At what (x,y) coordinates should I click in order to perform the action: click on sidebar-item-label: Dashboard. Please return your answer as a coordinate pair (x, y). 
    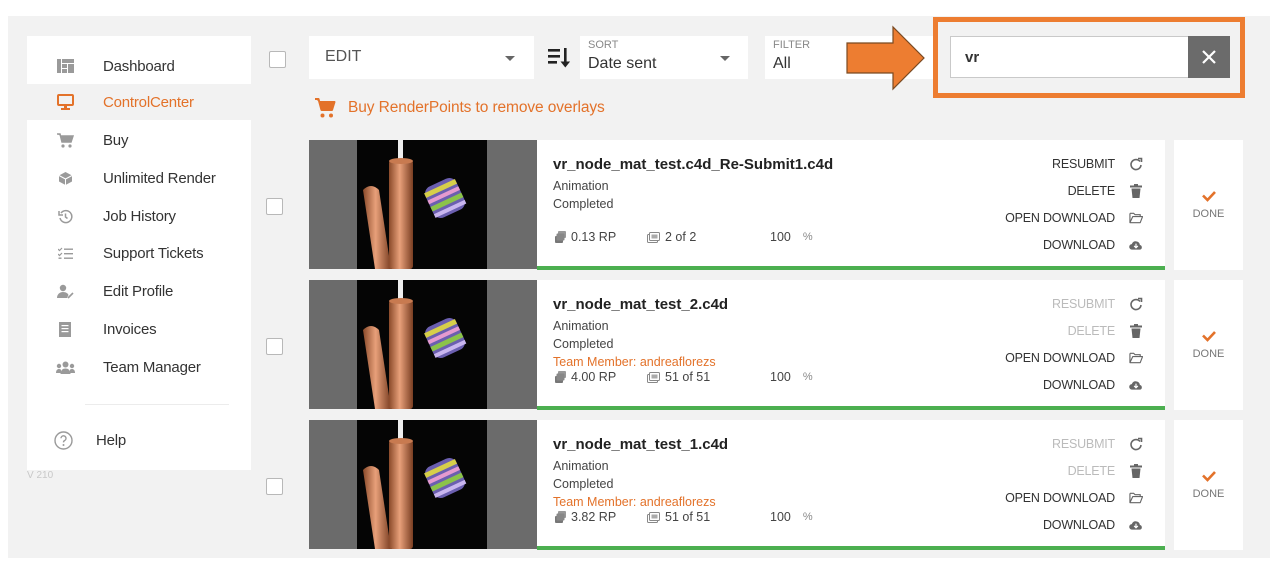
    Looking at the image, I should click on (139, 66).